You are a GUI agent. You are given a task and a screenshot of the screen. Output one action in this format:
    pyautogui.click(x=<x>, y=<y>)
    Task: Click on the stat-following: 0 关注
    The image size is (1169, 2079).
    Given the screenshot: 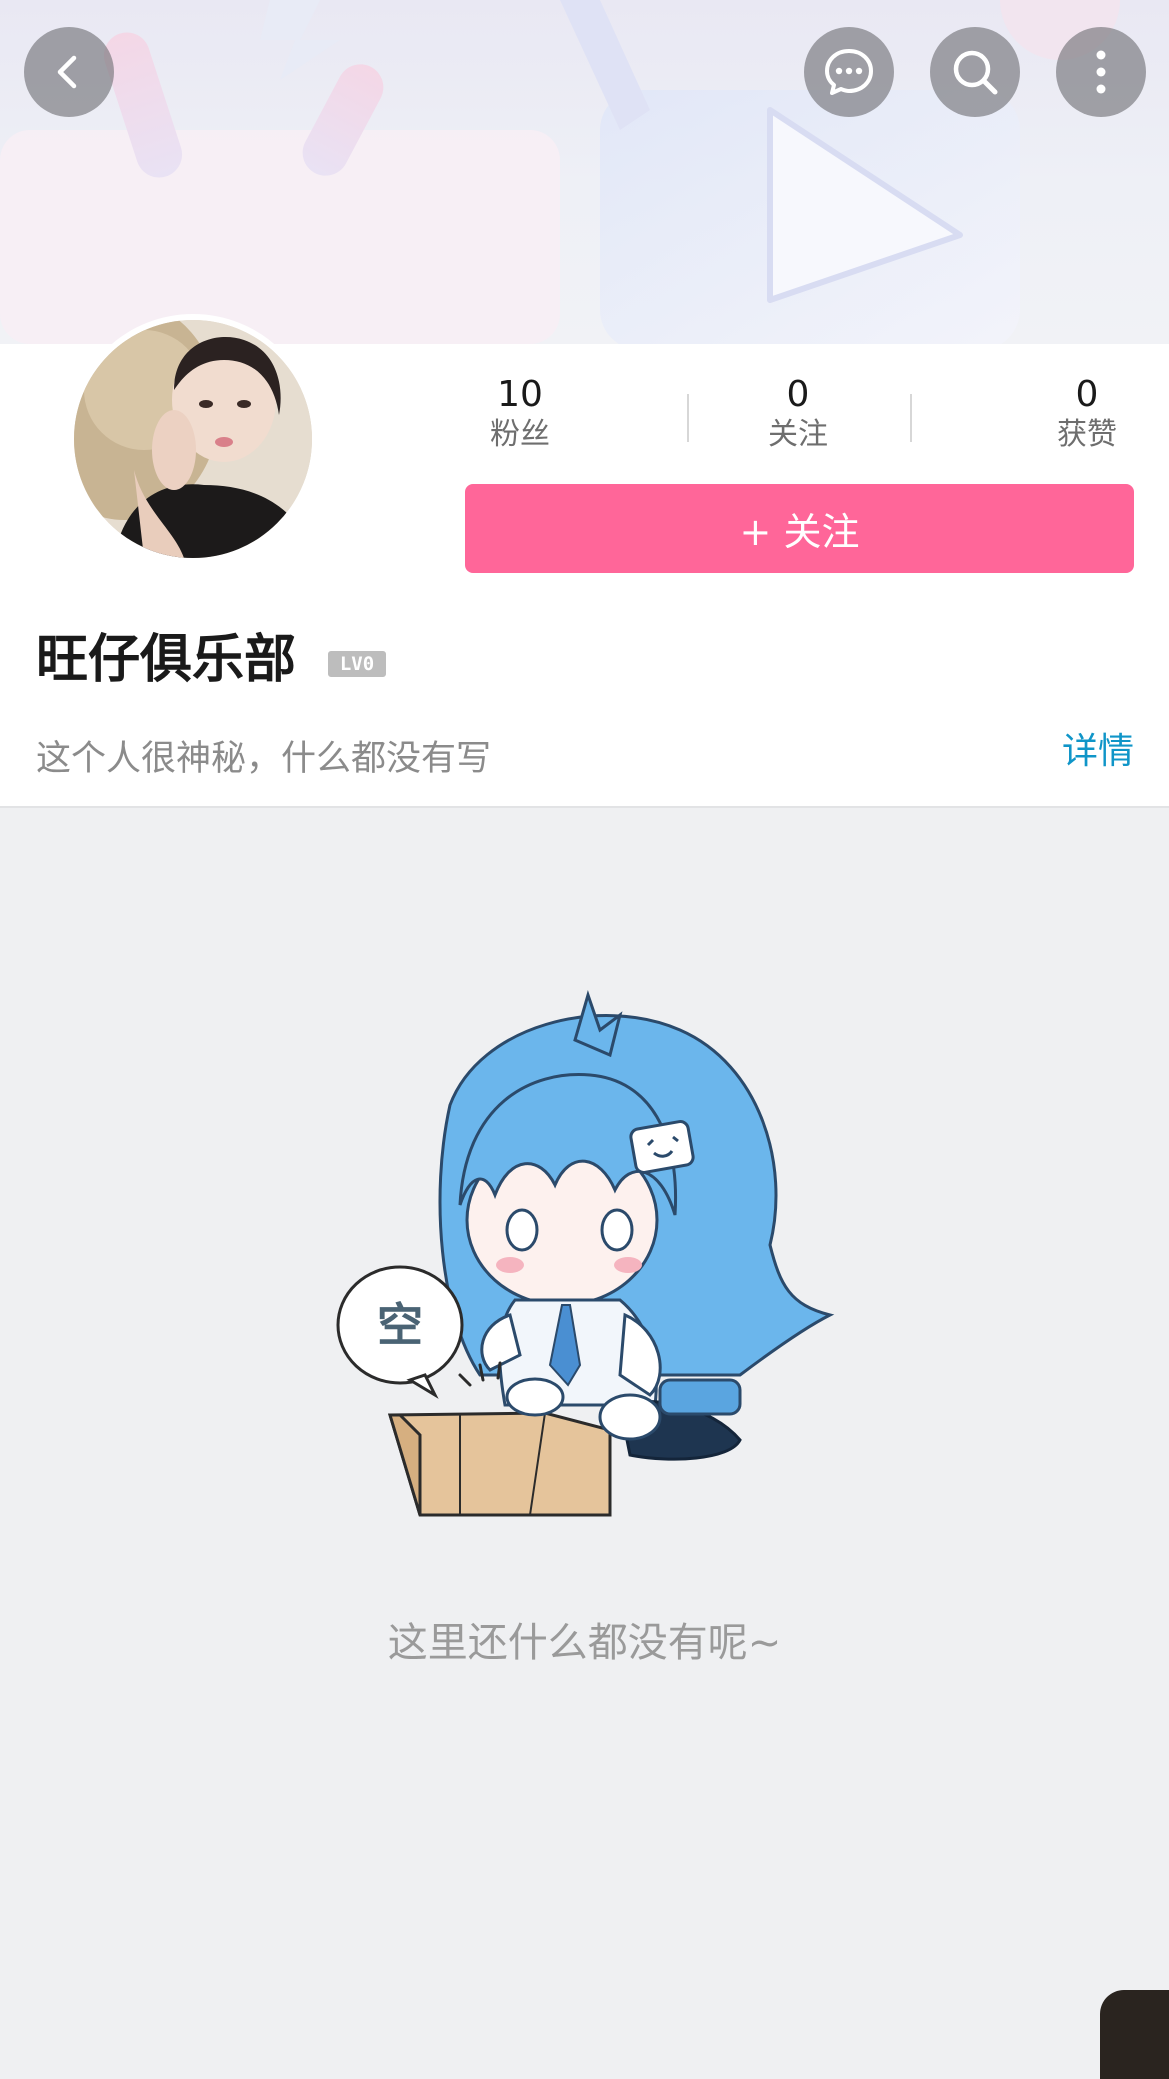 What is the action you would take?
    pyautogui.click(x=798, y=414)
    